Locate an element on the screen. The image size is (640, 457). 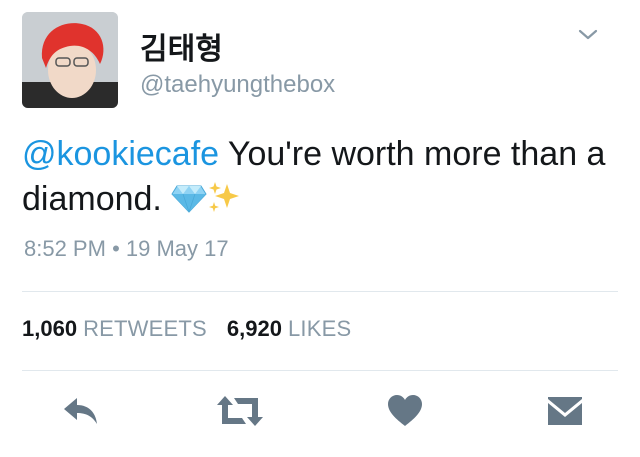
retweet-icon is located at coordinates (240, 413).